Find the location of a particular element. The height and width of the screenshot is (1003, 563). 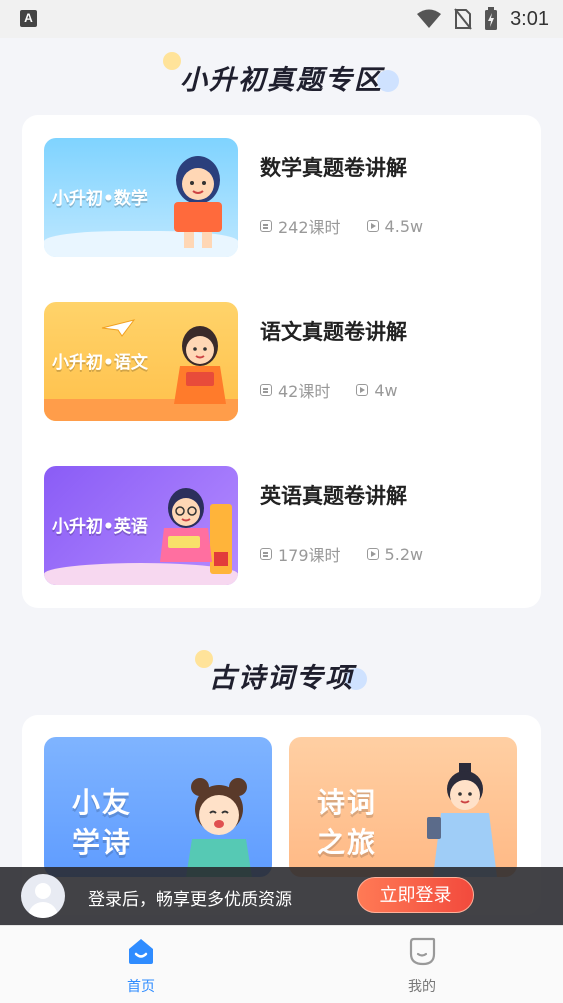

thumb-label-chinese: 小升初•语文 is located at coordinates (100, 363).